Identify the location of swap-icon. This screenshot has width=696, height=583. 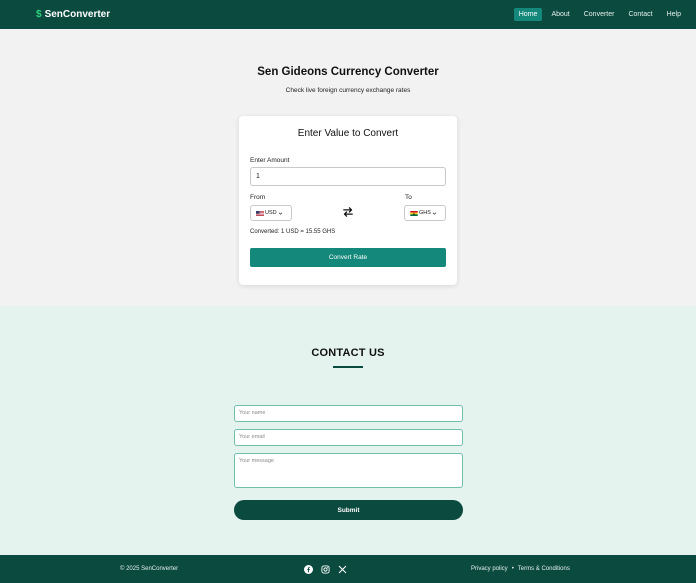
(348, 212).